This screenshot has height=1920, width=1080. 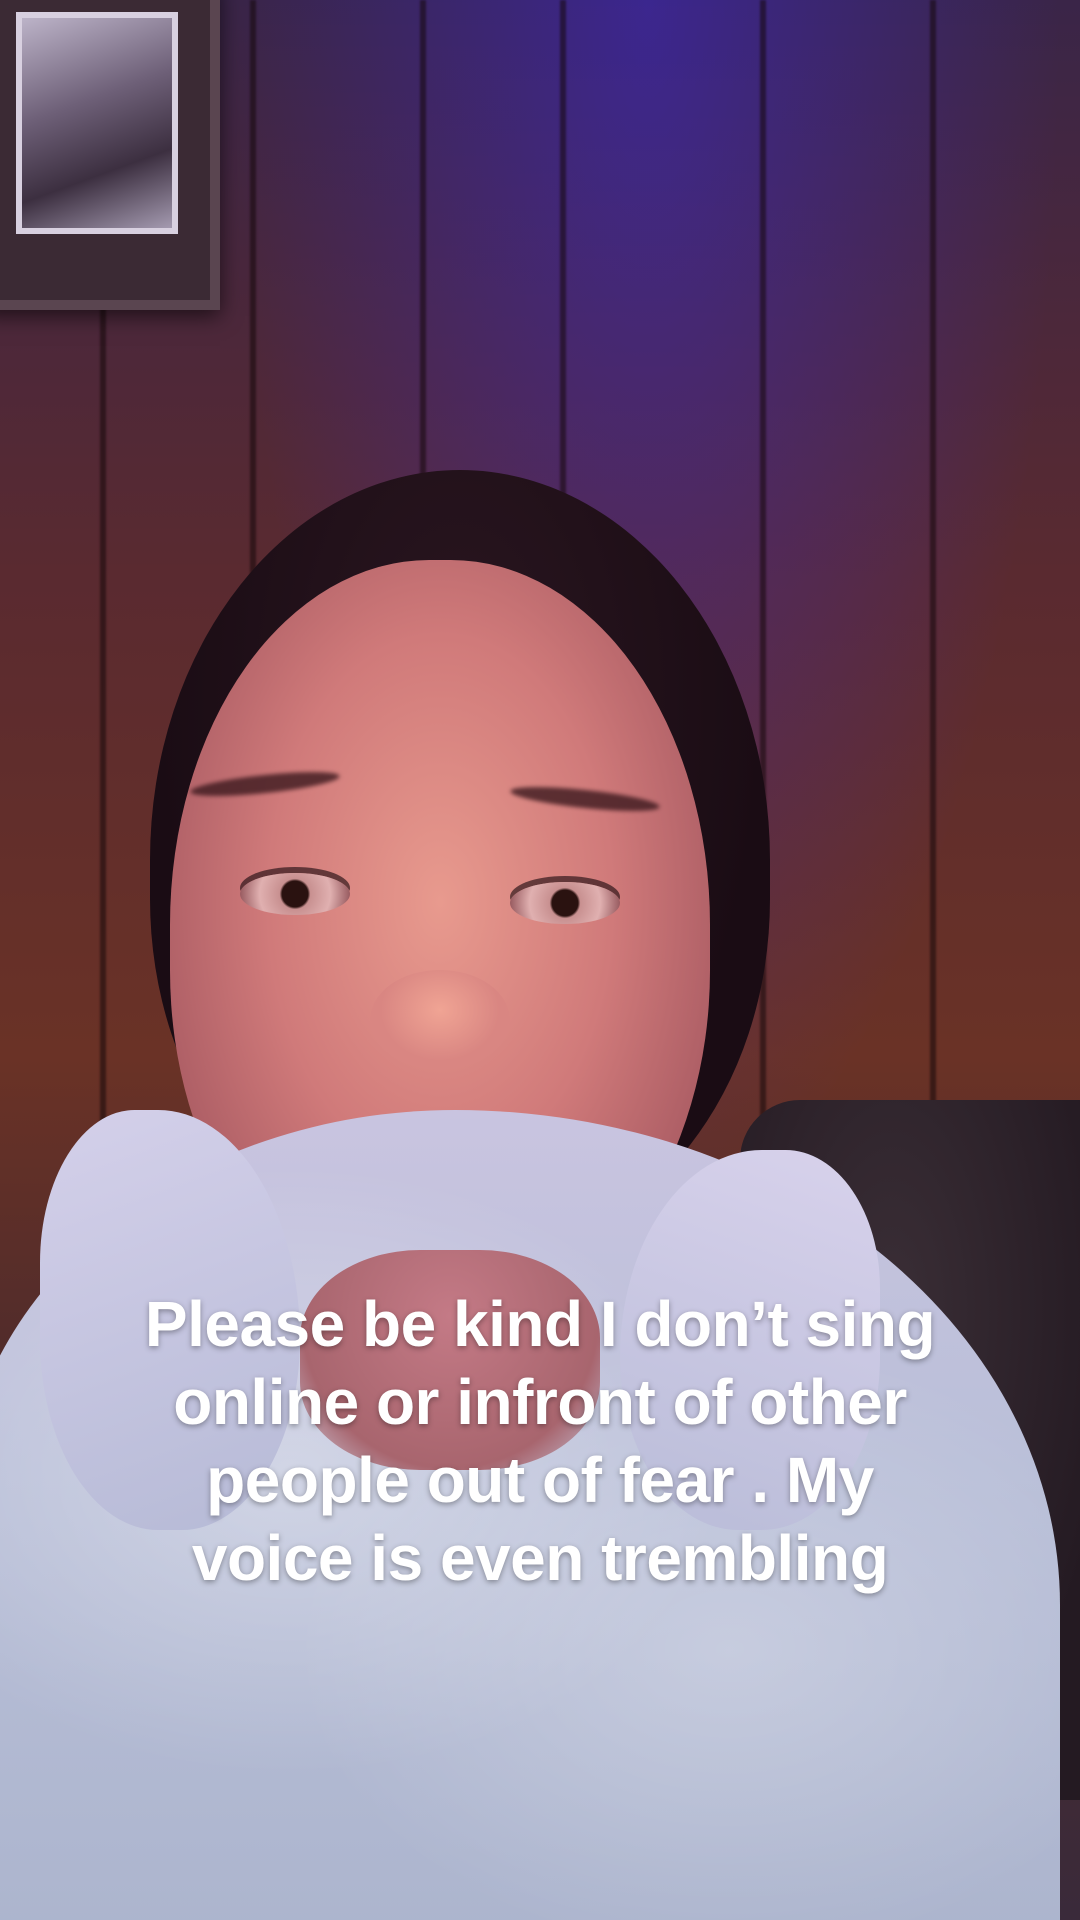 What do you see at coordinates (933, 575) in the screenshot?
I see `wall-panel-seam` at bounding box center [933, 575].